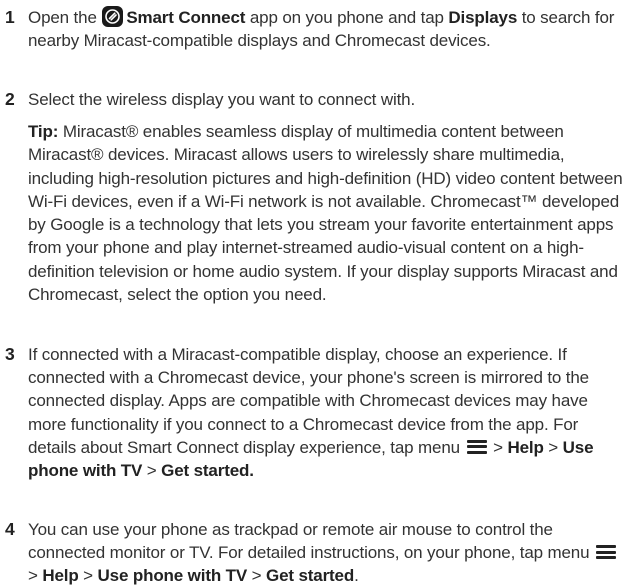 This screenshot has width=628, height=588. Describe the element at coordinates (483, 17) in the screenshot. I see `displays-label: Displays` at that location.